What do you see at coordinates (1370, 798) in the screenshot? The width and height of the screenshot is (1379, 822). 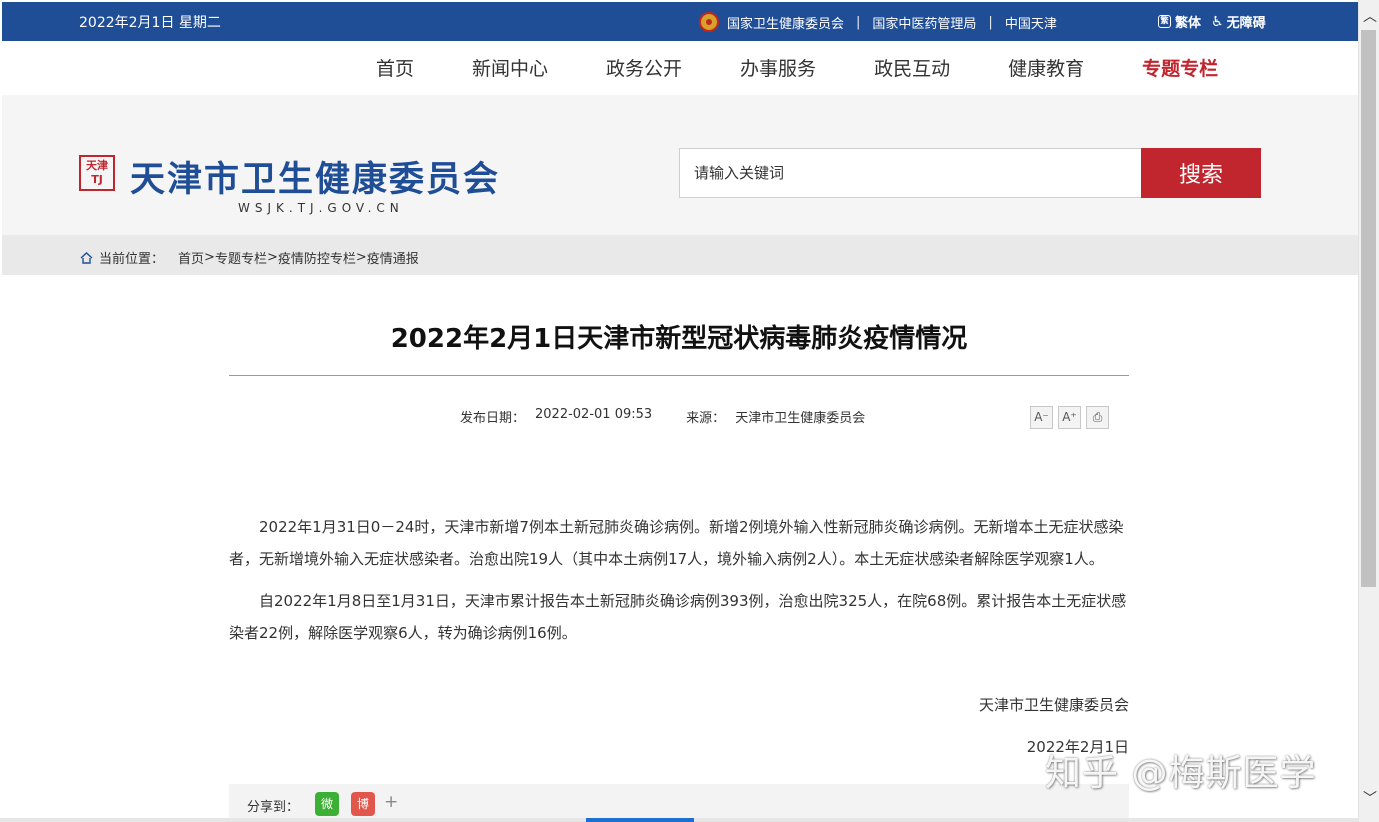 I see `scroll-down-icon: ﹀` at bounding box center [1370, 798].